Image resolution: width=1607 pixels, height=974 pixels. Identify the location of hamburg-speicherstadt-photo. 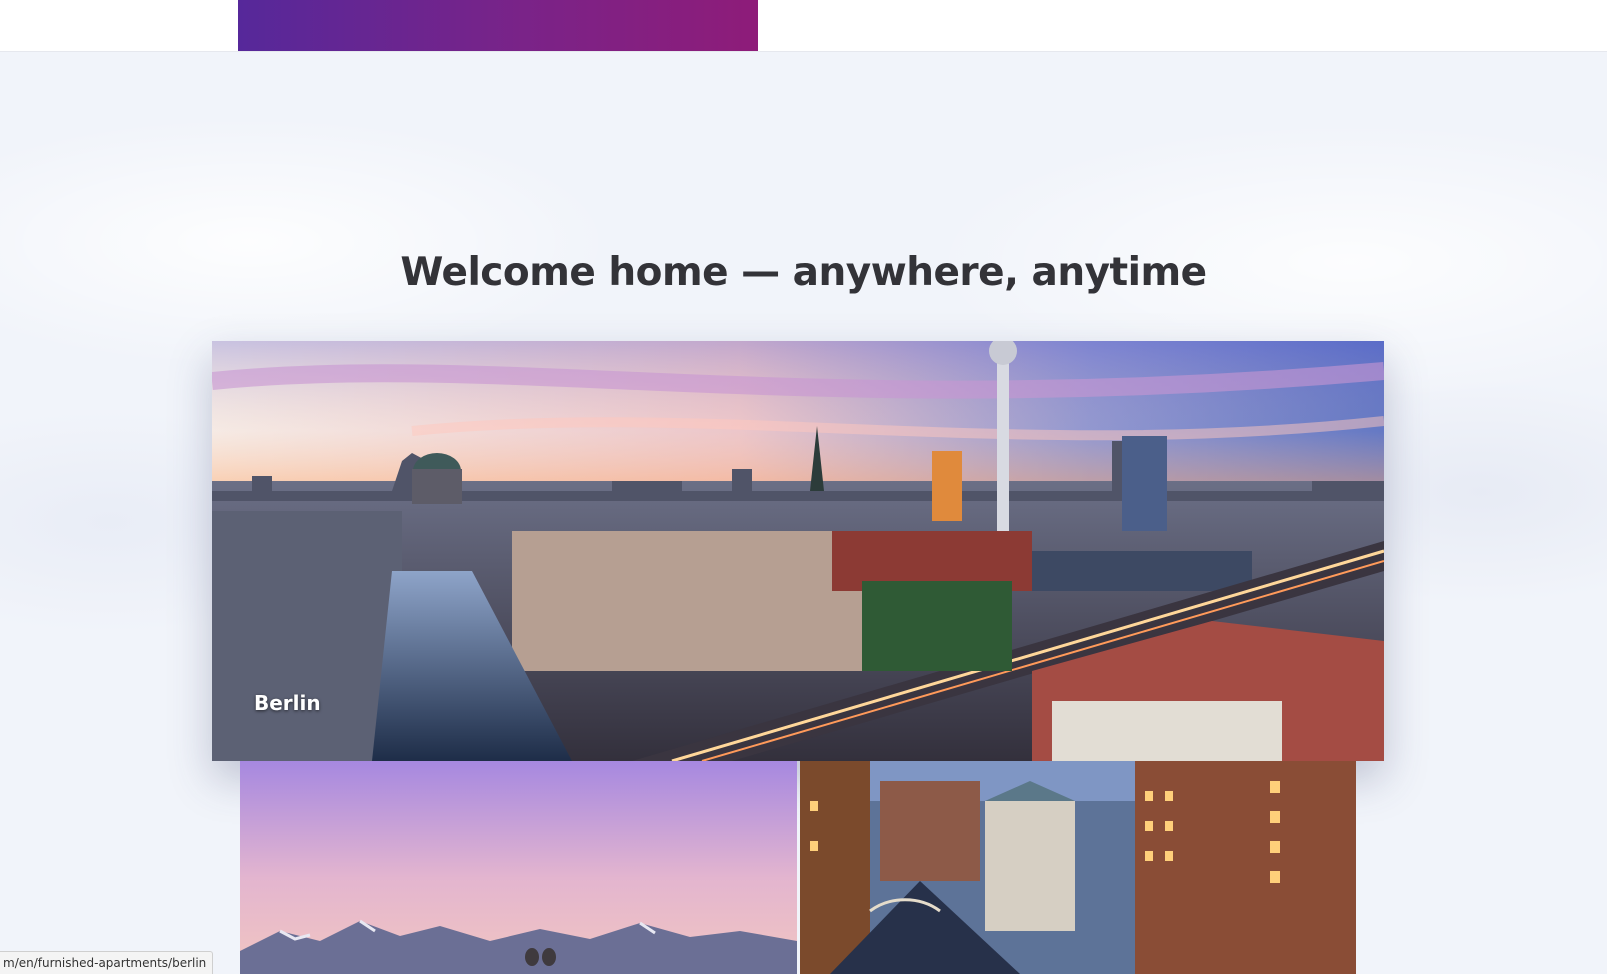
(1078, 867).